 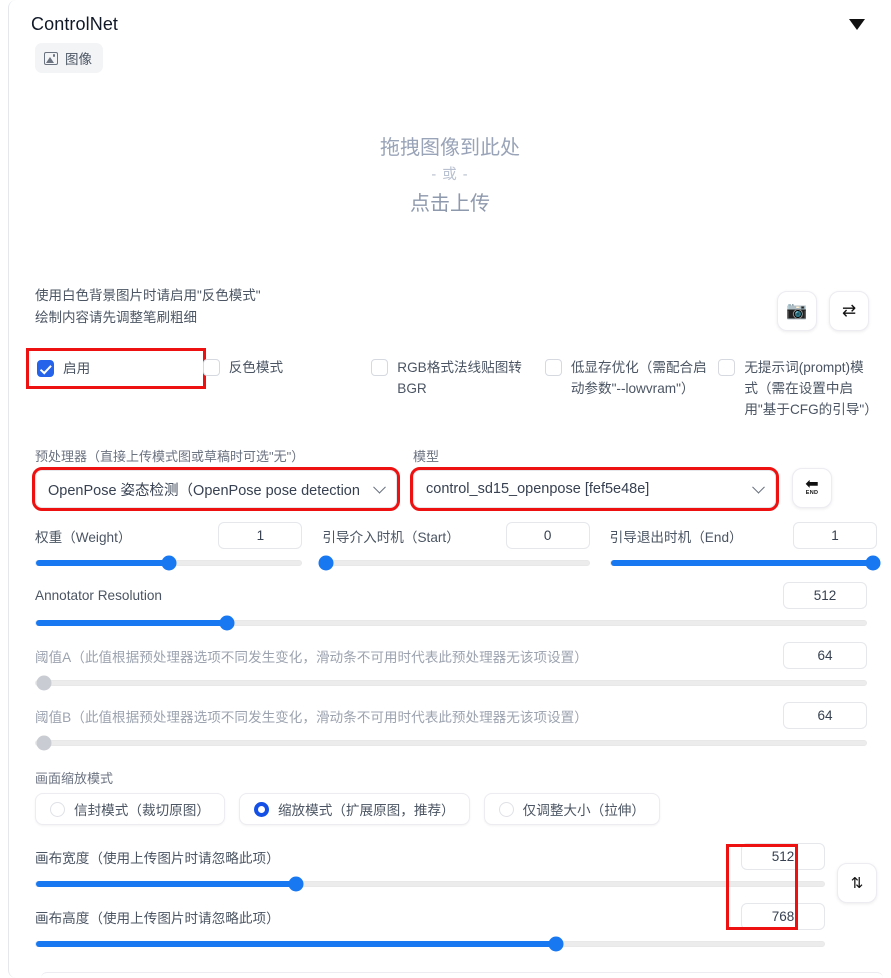 What do you see at coordinates (204, 490) in the screenshot?
I see `preprocessor-value: OpenPose 姿态检测（OpenPose pose detection` at bounding box center [204, 490].